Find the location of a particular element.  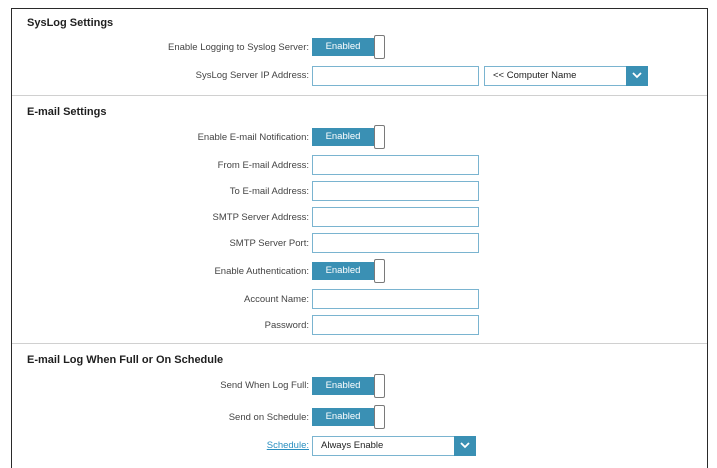

smtp-port-input is located at coordinates (395, 243).